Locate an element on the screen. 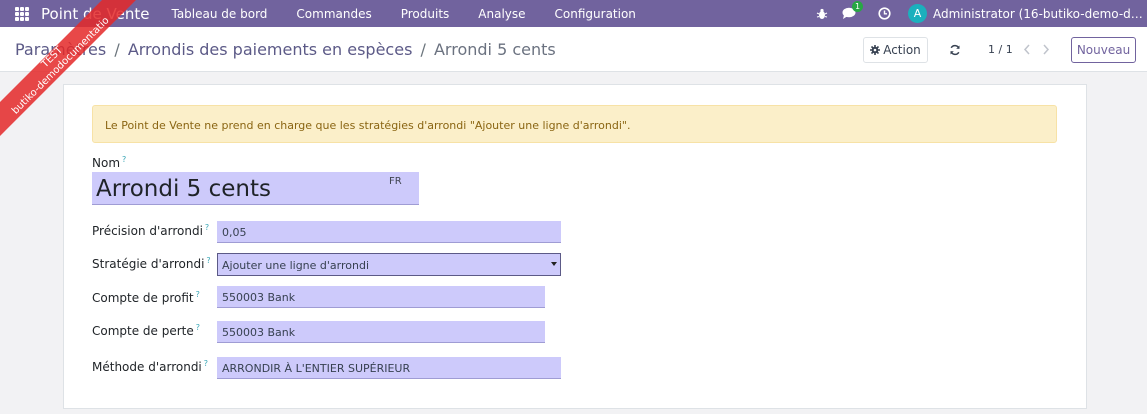 This screenshot has height=414, width=1147. rounding-method-label-text: Méthode d'arrondi is located at coordinates (147, 367).